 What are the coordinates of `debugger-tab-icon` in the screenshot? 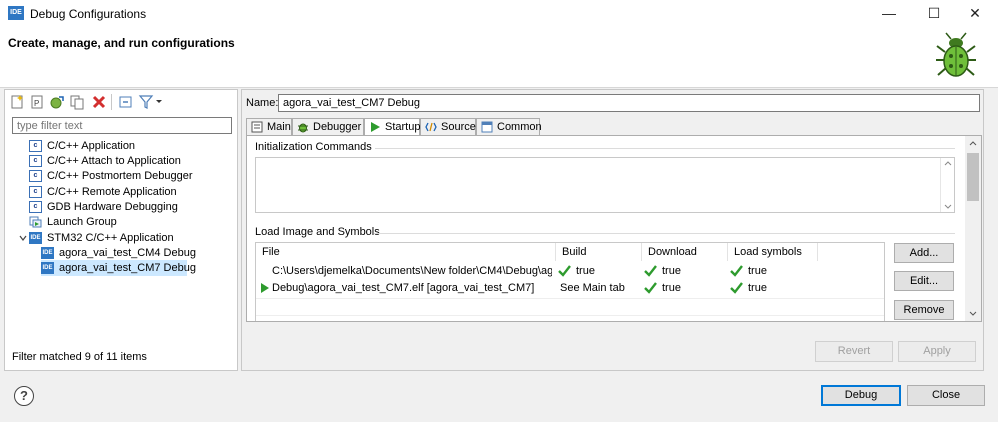 It's located at (303, 128).